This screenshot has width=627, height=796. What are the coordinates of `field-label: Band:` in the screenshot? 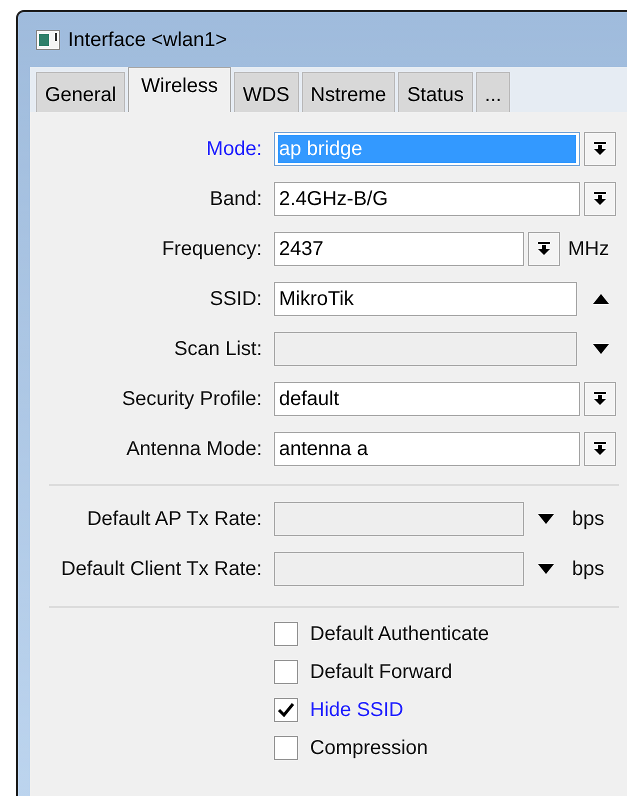 It's located at (235, 199).